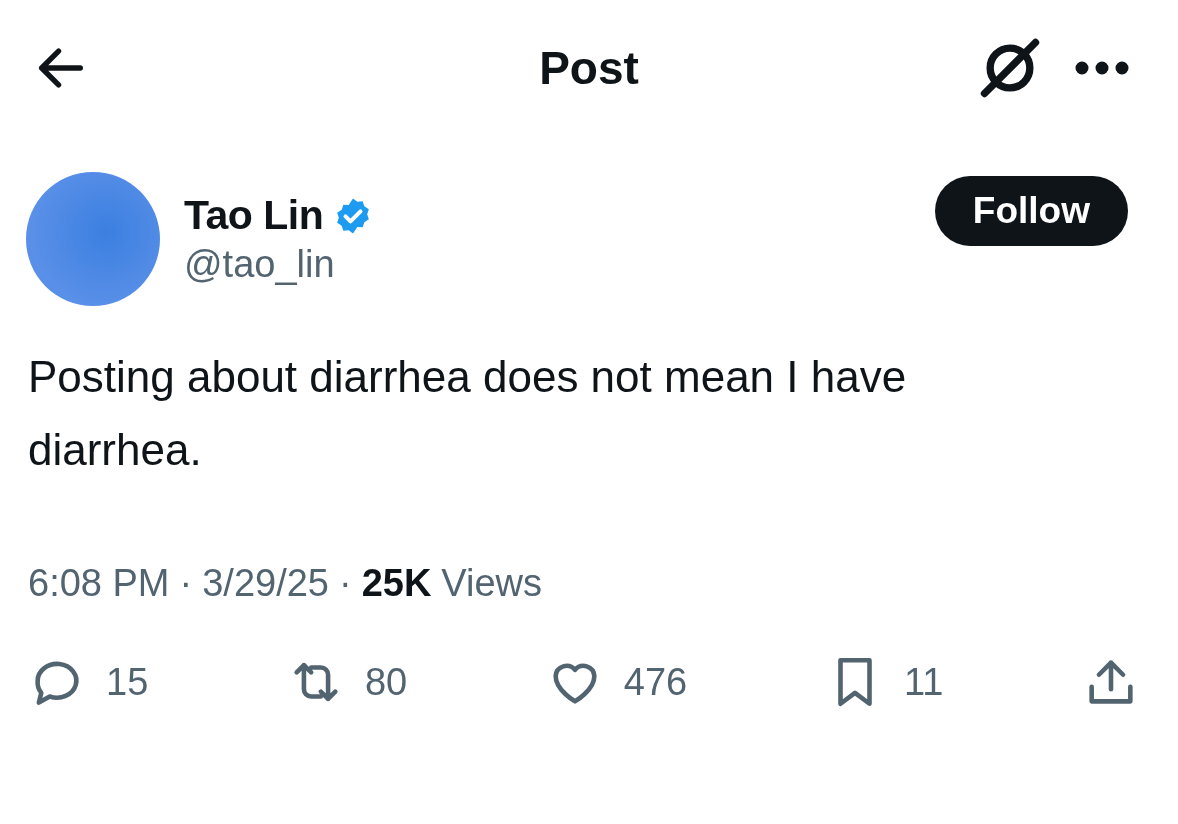 This screenshot has width=1178, height=824. I want to click on post-meta-text: 3/29/25, so click(265, 583).